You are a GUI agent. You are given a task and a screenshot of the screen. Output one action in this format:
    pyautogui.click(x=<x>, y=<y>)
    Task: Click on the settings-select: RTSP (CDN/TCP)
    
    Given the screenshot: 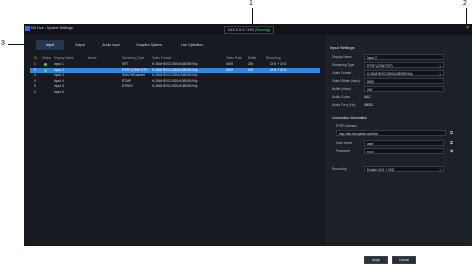 What is the action you would take?
    pyautogui.click(x=404, y=65)
    